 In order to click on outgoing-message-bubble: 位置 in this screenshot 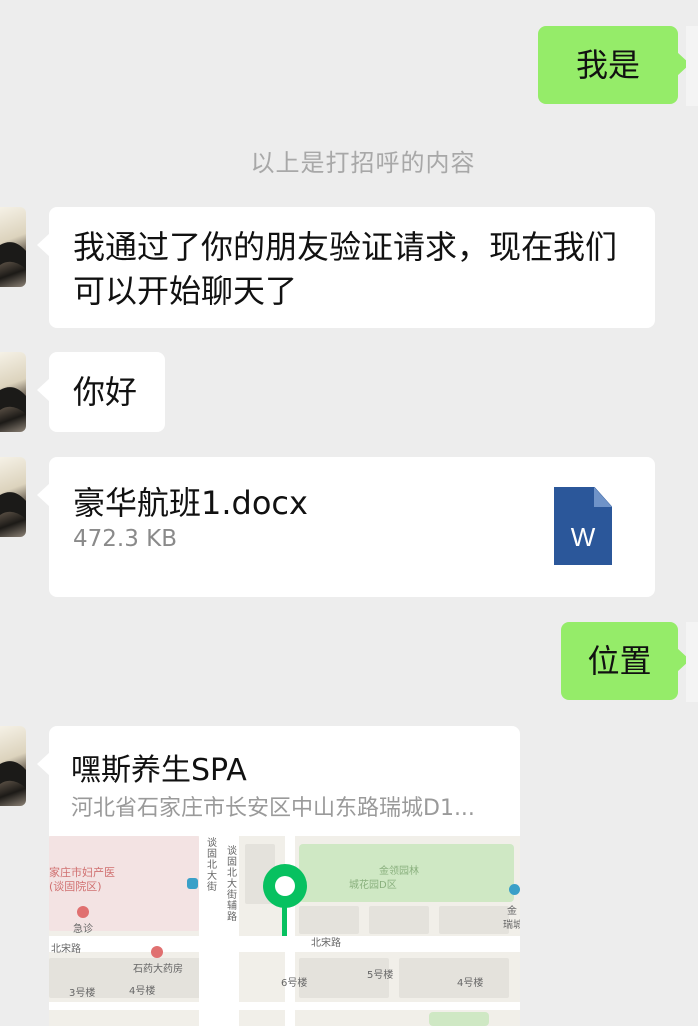, I will do `click(625, 661)`.